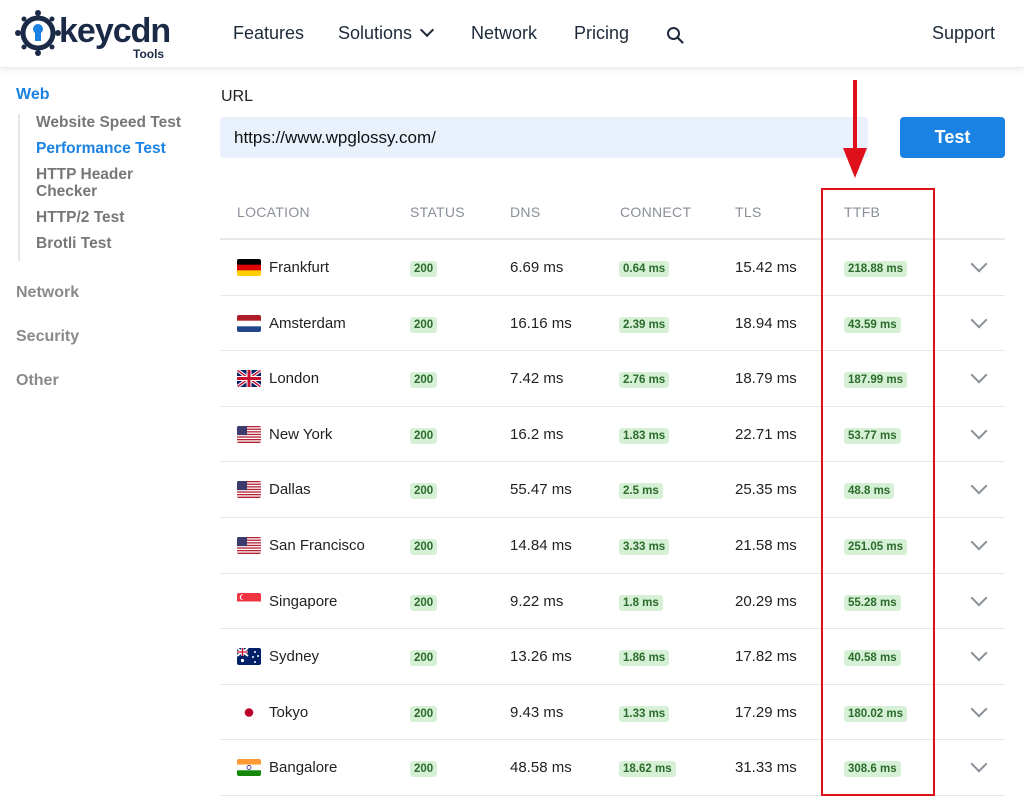 This screenshot has height=807, width=1024. I want to click on sidebar-item-website-speed-test: Website Speed Test, so click(116, 122).